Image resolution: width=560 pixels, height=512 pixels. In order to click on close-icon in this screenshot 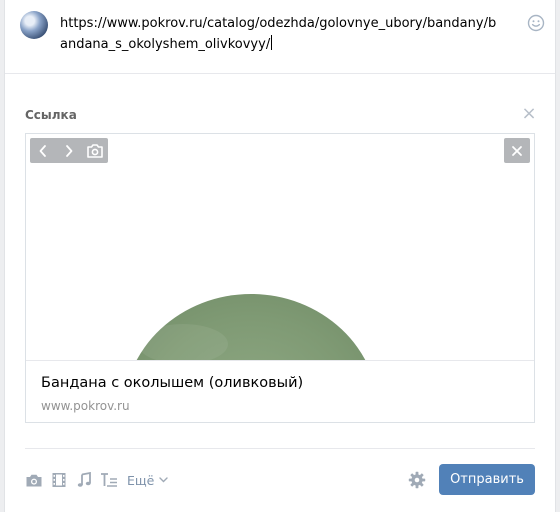, I will do `click(517, 150)`.